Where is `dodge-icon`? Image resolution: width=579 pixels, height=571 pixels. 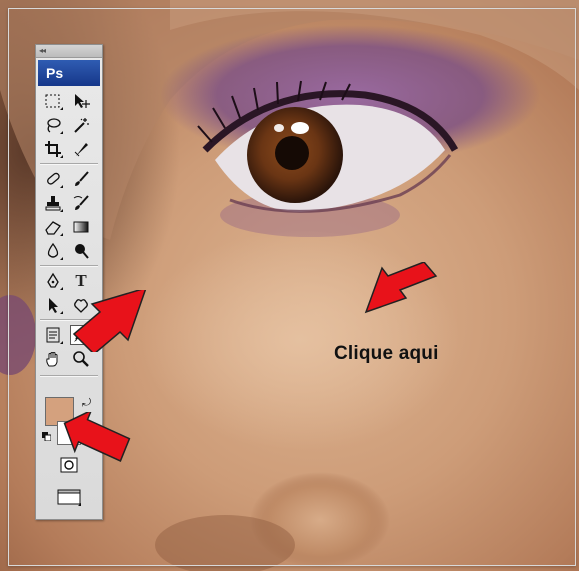
dodge-icon is located at coordinates (81, 251).